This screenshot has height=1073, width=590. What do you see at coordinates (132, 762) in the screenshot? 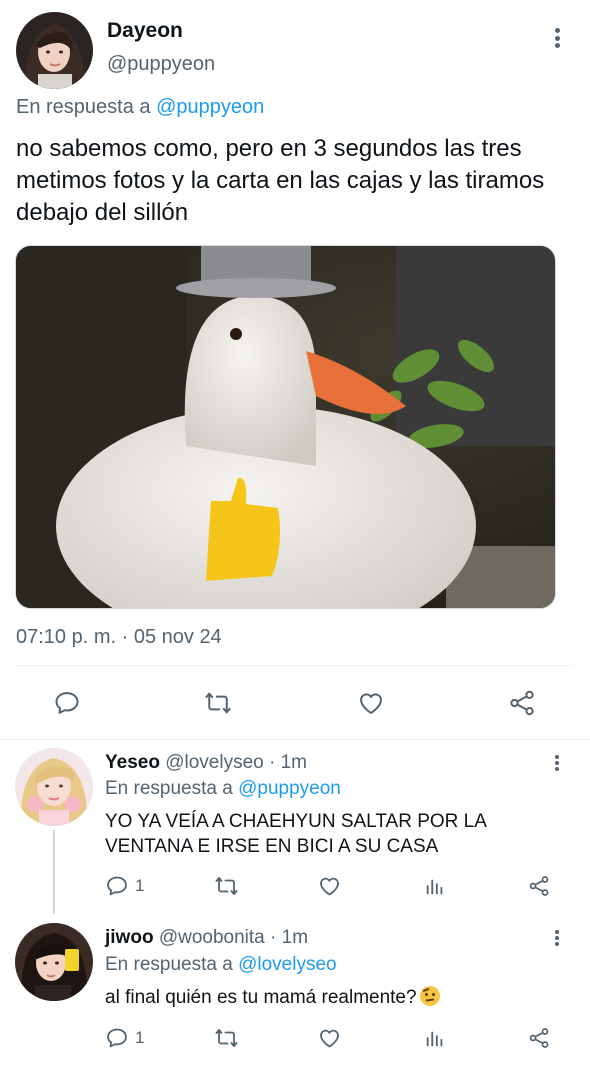
I see `reply-author-name: Yeseo` at bounding box center [132, 762].